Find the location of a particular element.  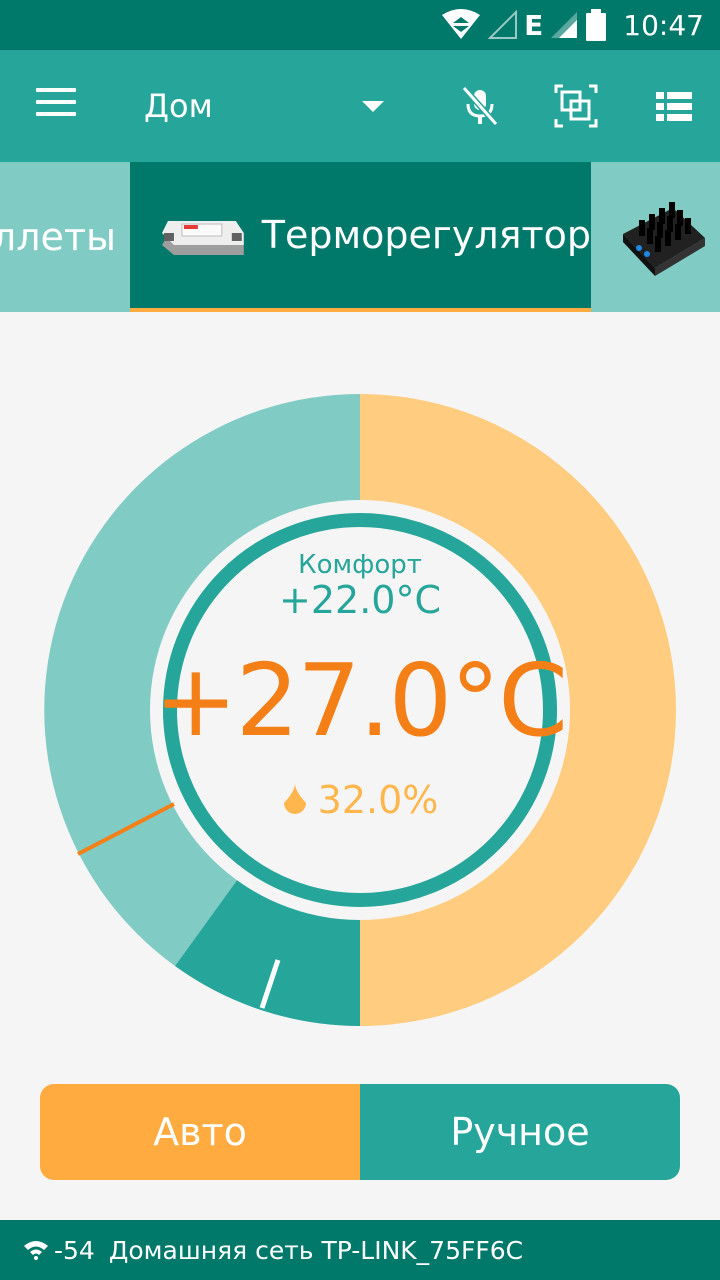

layers-icon is located at coordinates (576, 106).